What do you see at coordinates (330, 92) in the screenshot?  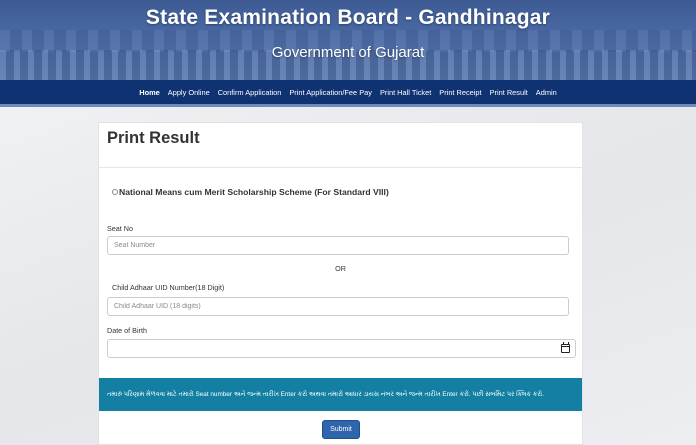 I see `nav-print-application-fee-pay: Print Application/Fee Pay` at bounding box center [330, 92].